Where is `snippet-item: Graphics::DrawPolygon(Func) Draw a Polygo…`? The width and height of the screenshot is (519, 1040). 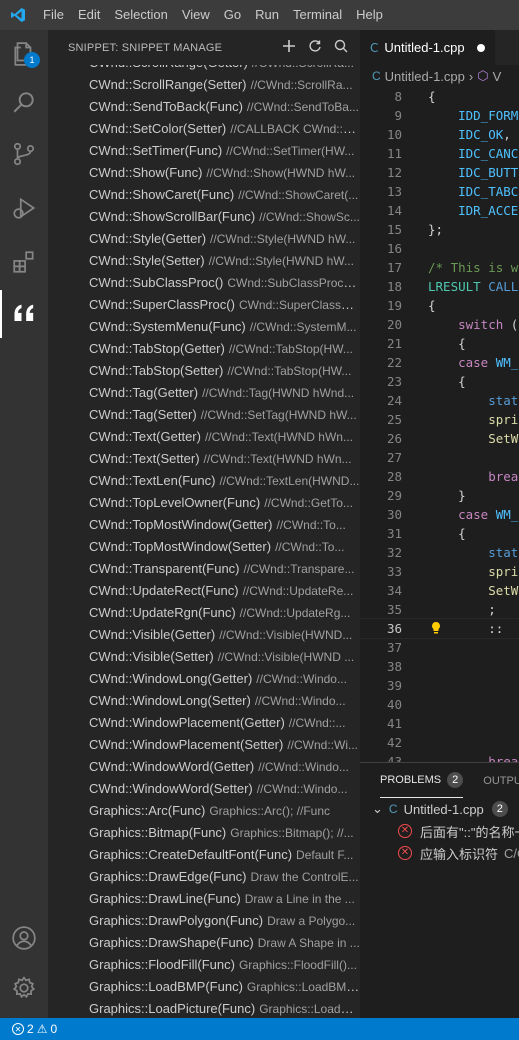
snippet-item: Graphics::DrawPolygon(Func) Draw a Polygo… is located at coordinates (204, 921).